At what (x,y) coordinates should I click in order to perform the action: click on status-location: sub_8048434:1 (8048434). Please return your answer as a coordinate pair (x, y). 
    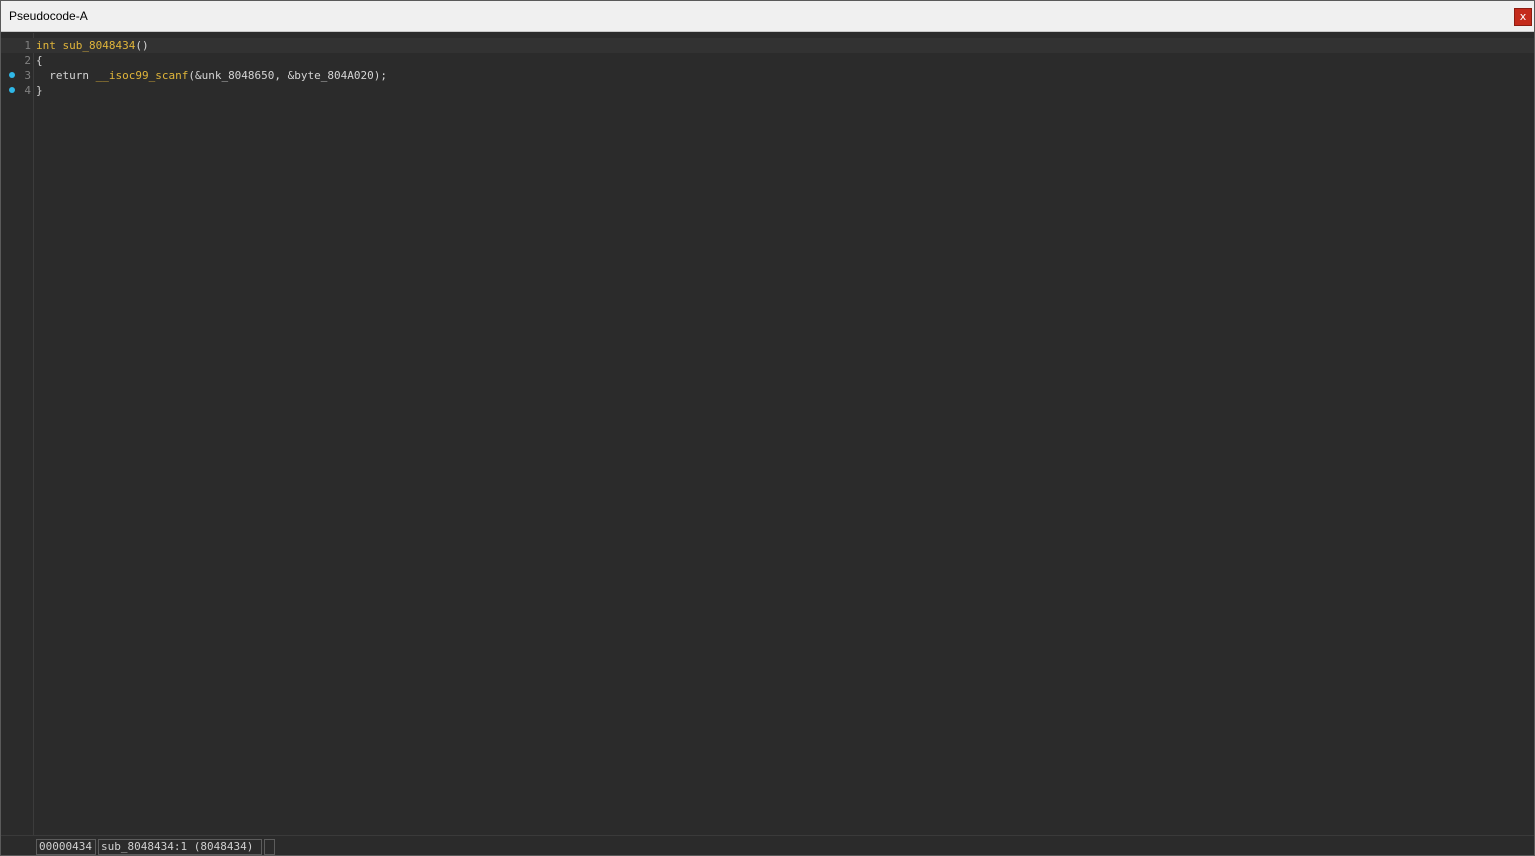
    Looking at the image, I should click on (180, 847).